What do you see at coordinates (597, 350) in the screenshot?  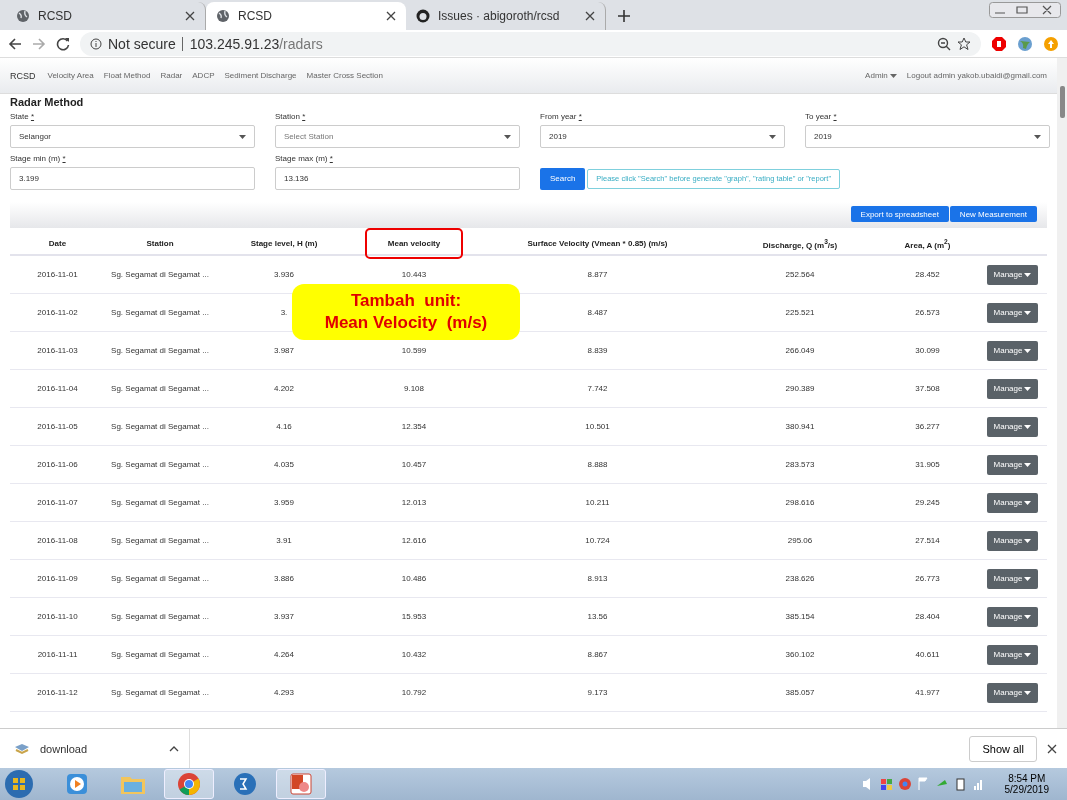 I see `table-cell: 8.839` at bounding box center [597, 350].